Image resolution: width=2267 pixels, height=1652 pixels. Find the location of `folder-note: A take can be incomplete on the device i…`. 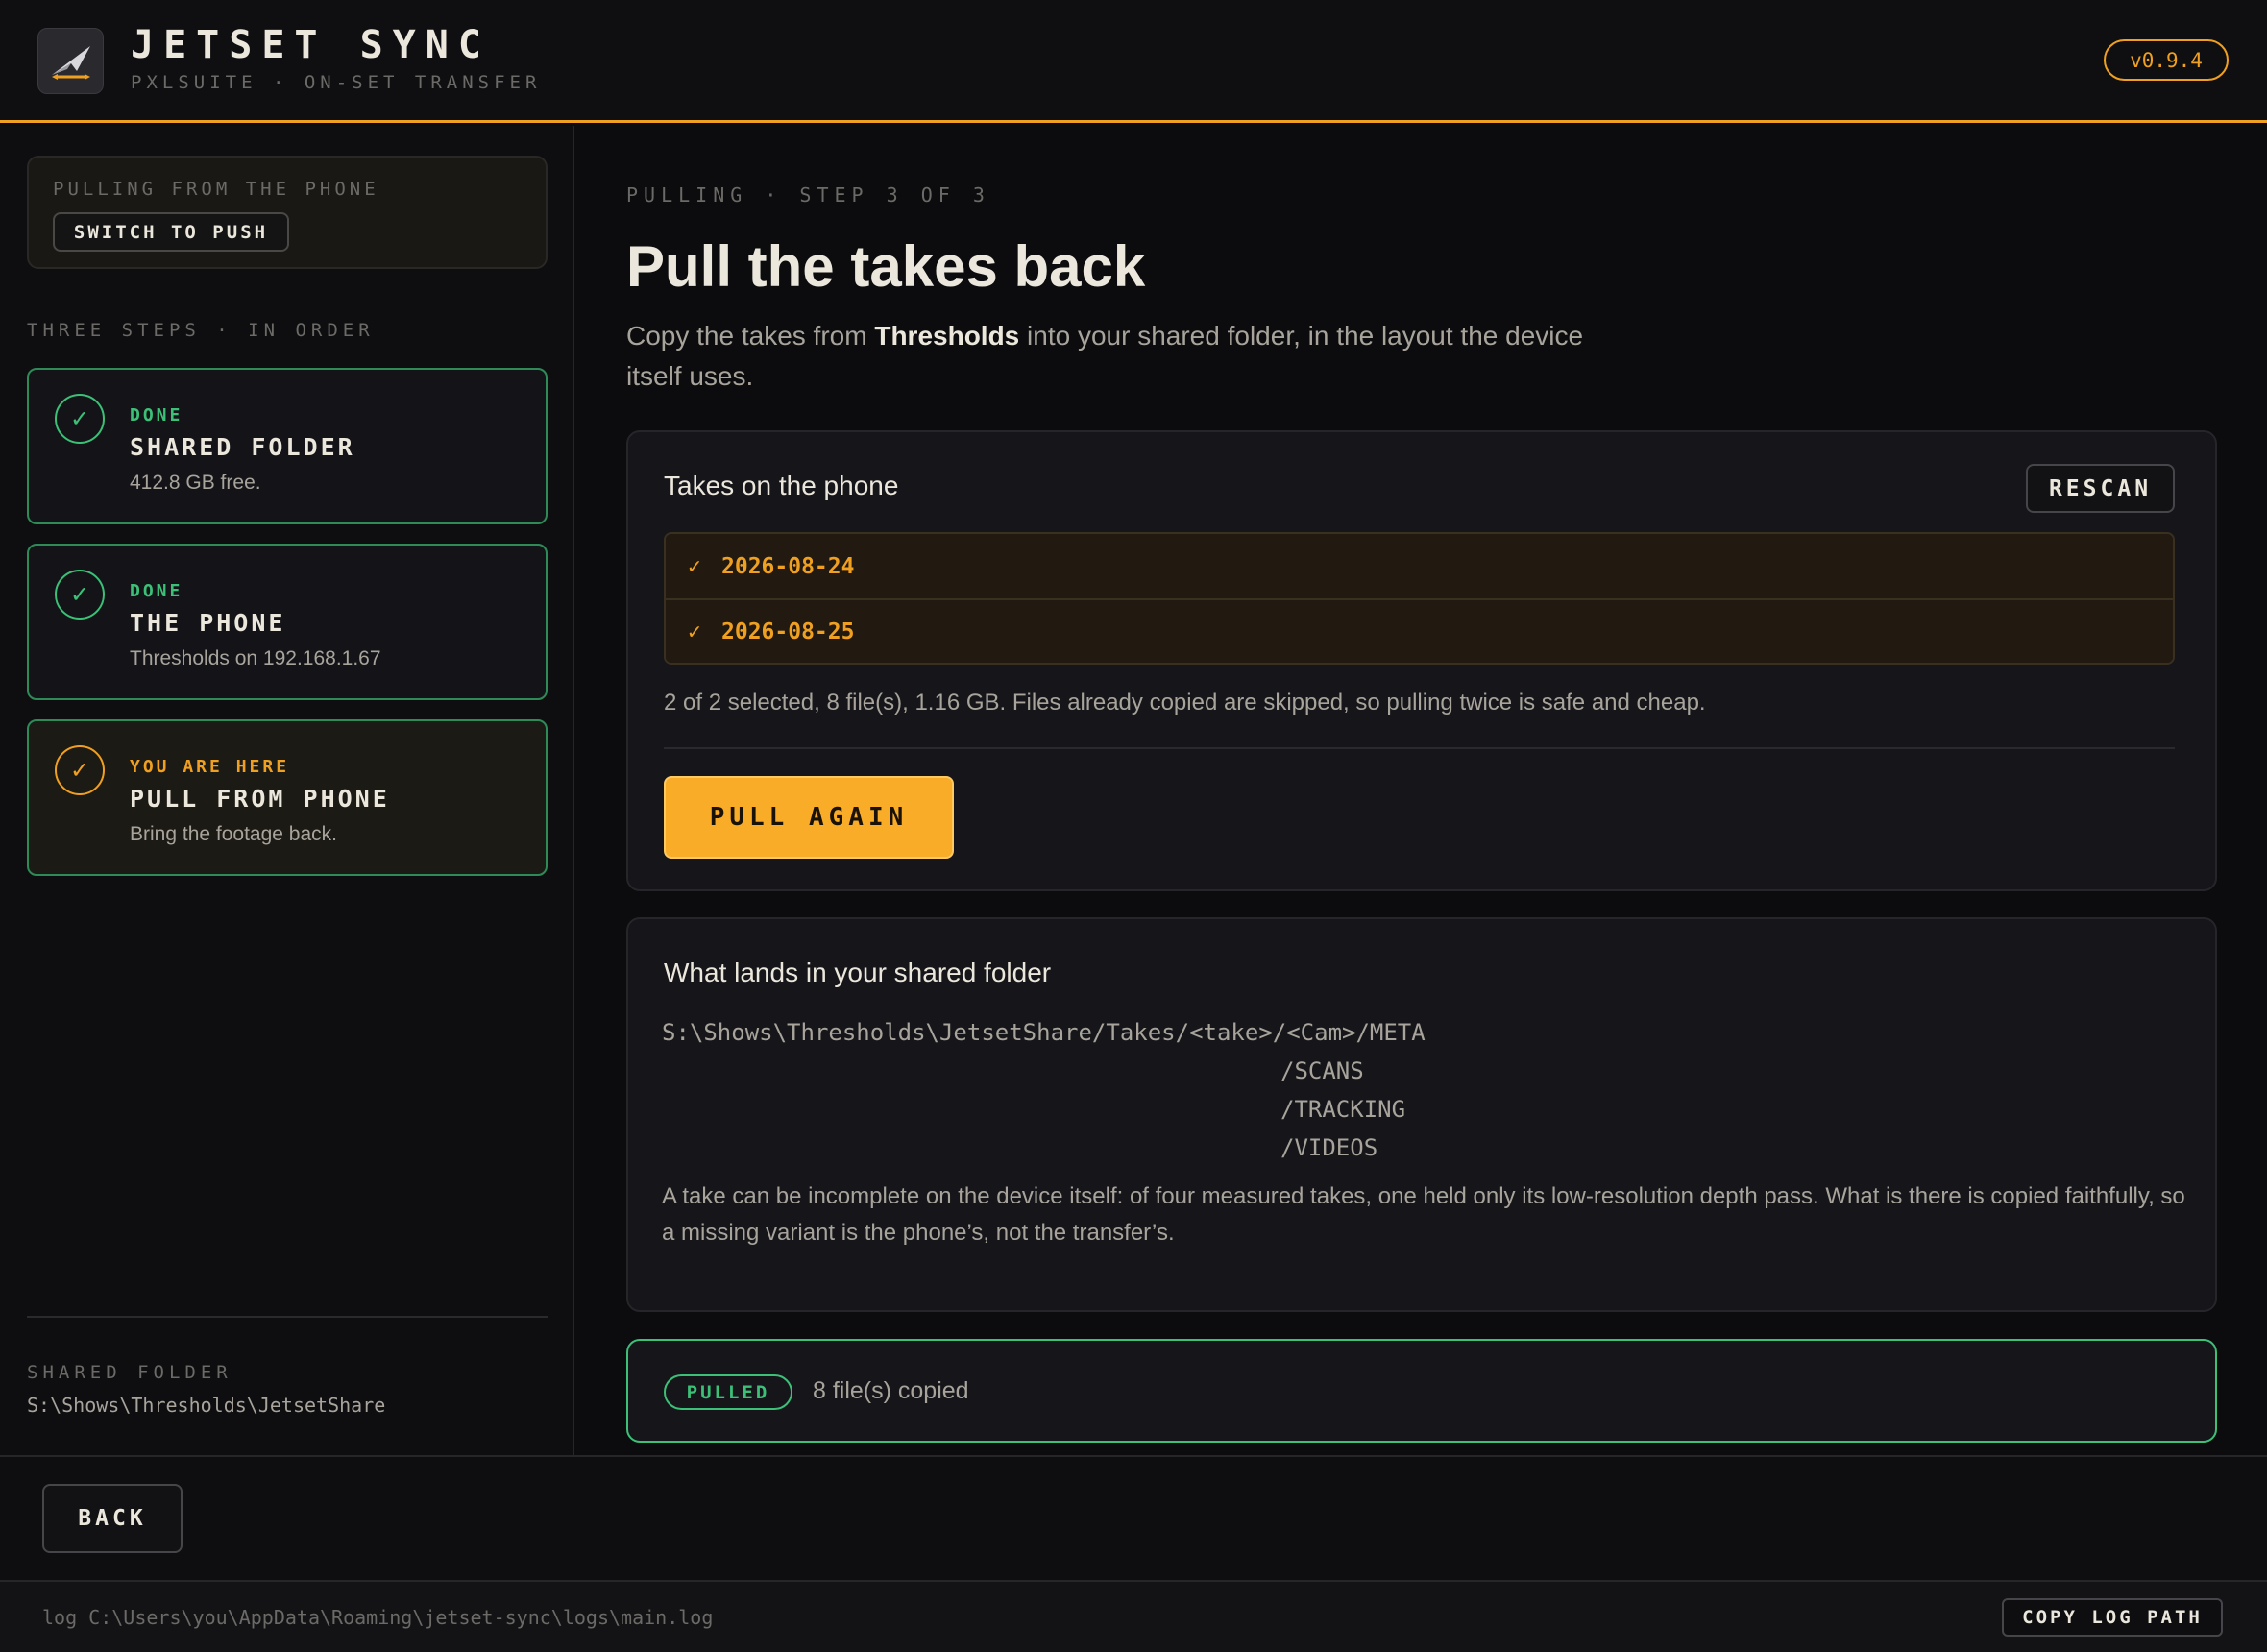

folder-note: A take can be incomplete on the device i… is located at coordinates (1424, 1214).